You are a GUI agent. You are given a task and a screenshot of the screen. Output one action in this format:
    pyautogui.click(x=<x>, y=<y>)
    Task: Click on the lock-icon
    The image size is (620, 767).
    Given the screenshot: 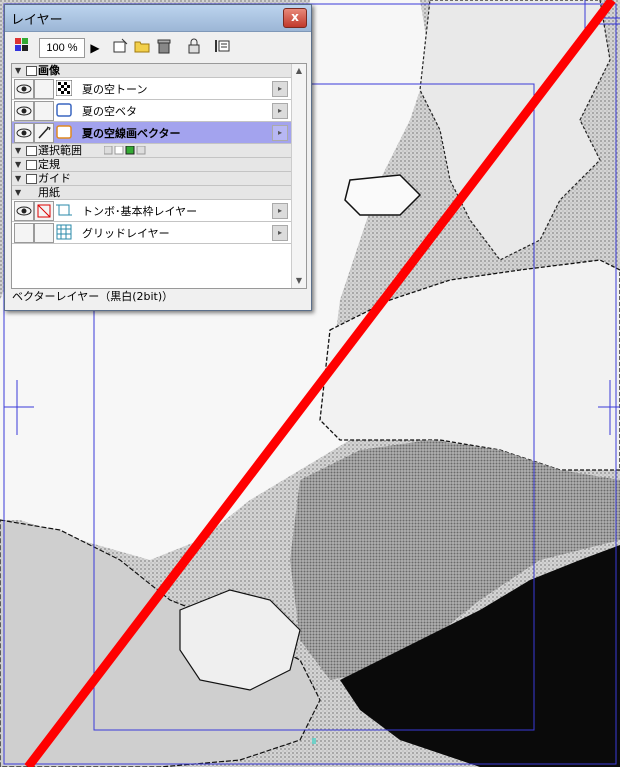 What is the action you would take?
    pyautogui.click(x=194, y=48)
    